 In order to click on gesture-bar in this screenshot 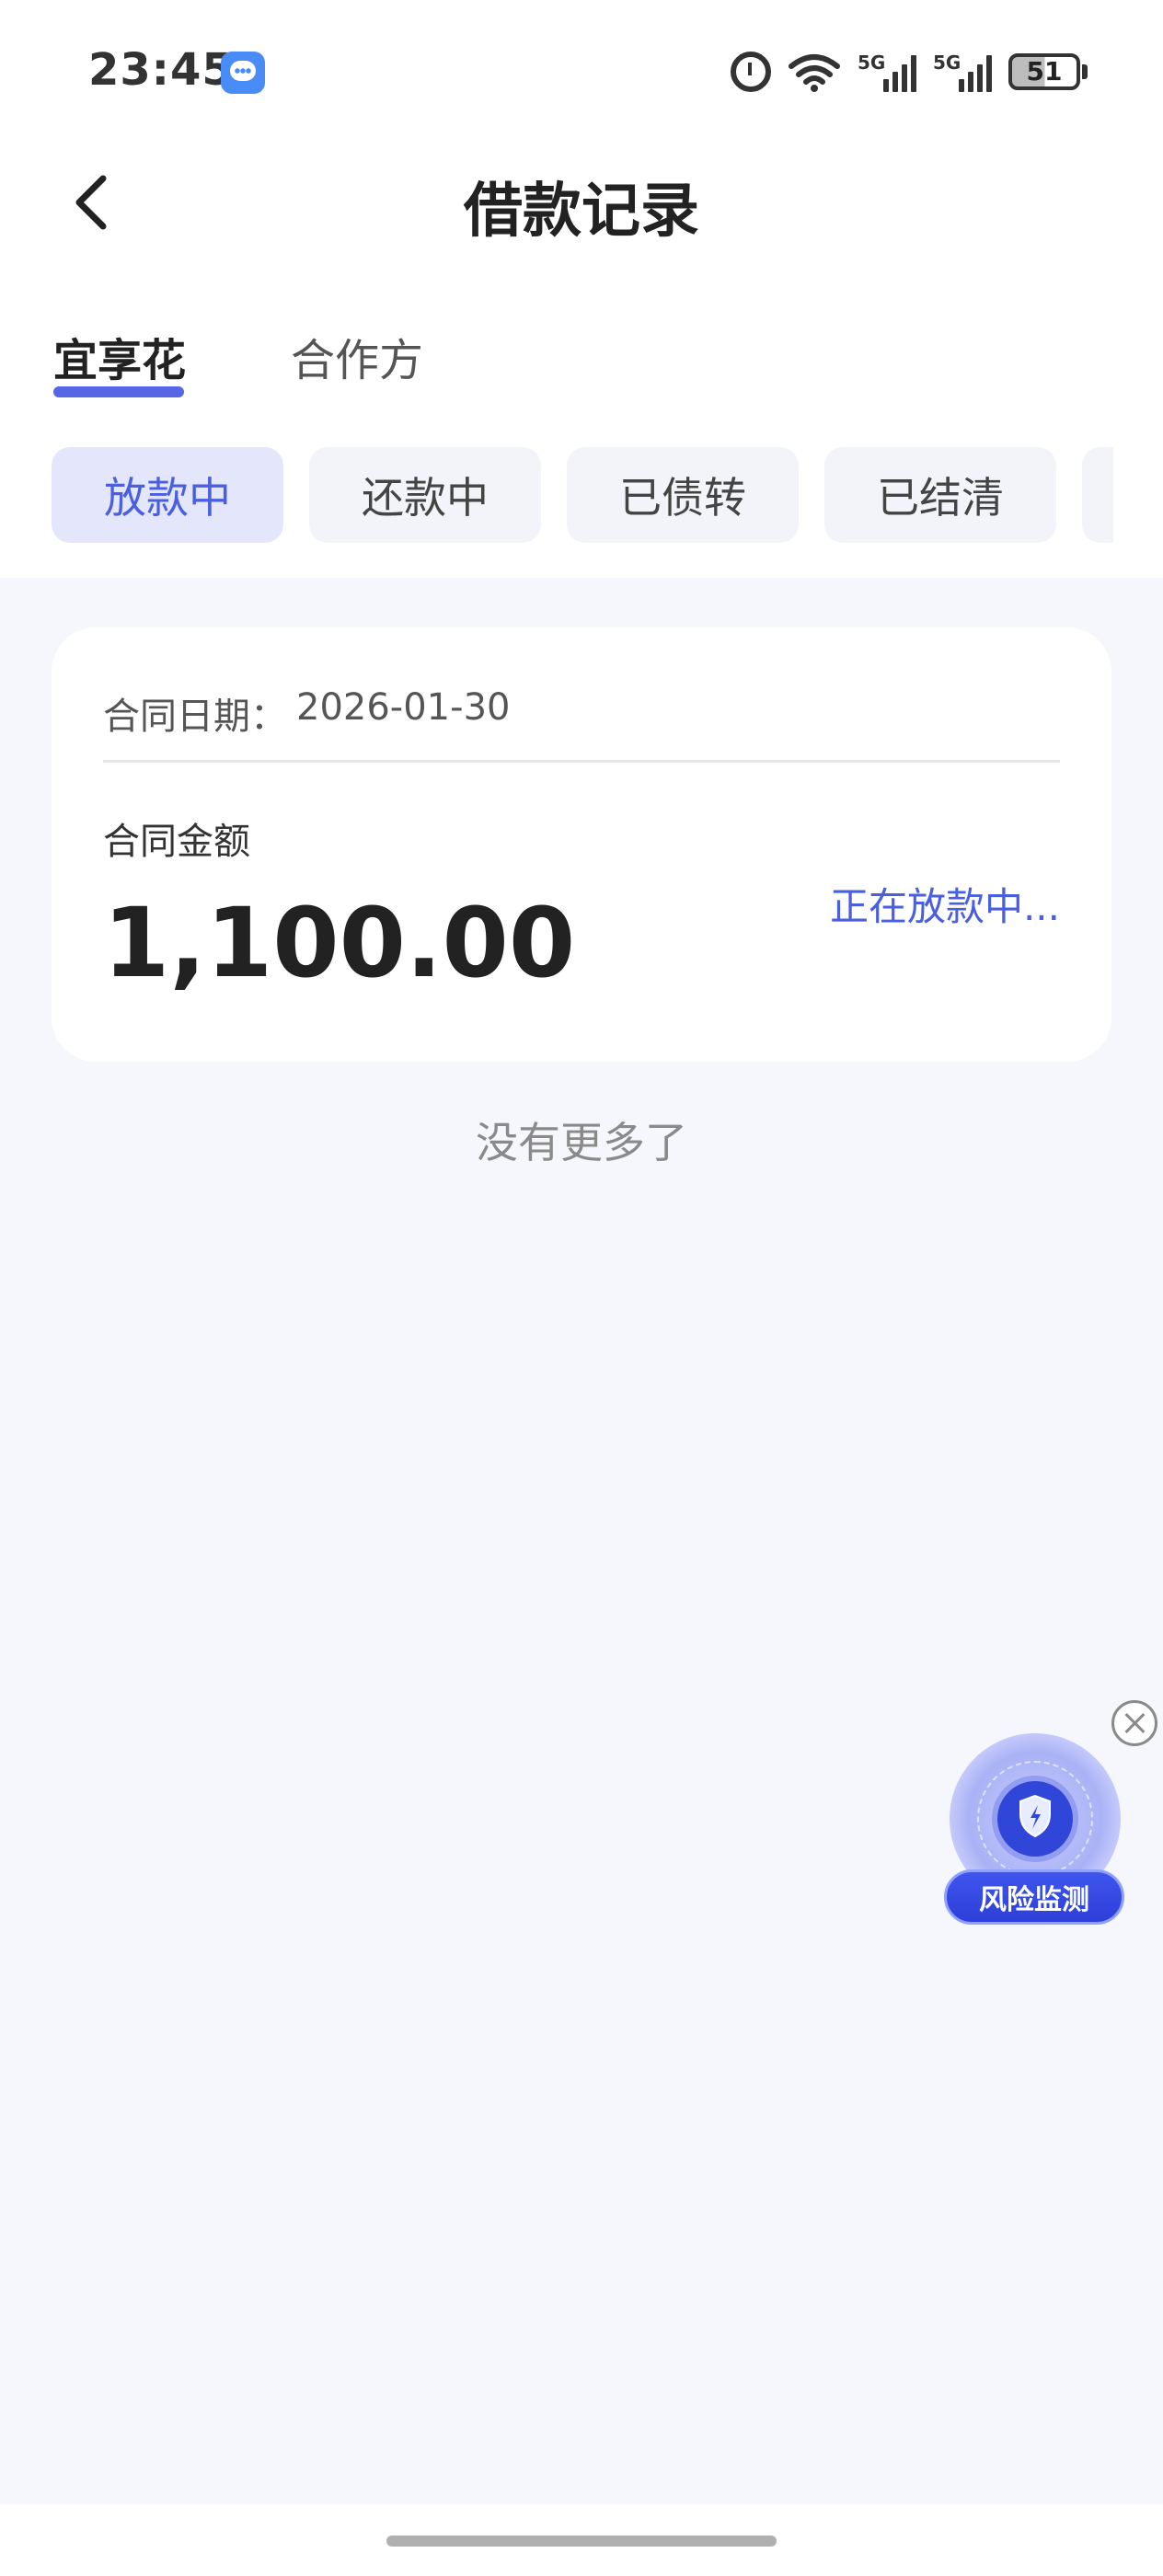, I will do `click(581, 2540)`.